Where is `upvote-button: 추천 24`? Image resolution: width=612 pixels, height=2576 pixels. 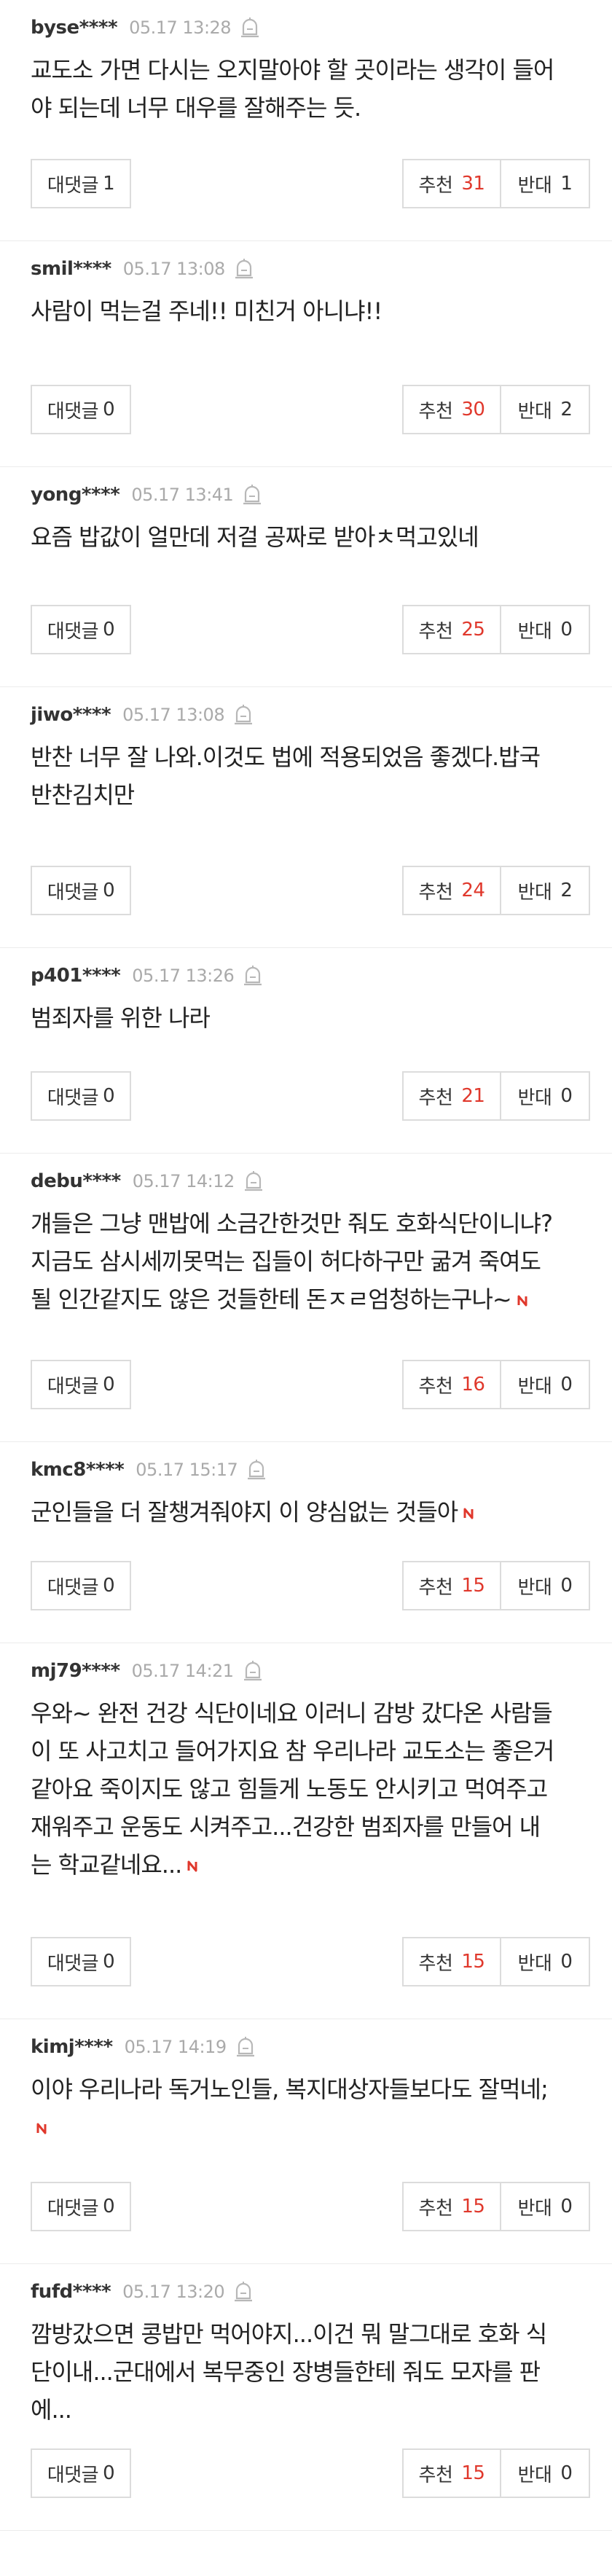 upvote-button: 추천 24 is located at coordinates (451, 890).